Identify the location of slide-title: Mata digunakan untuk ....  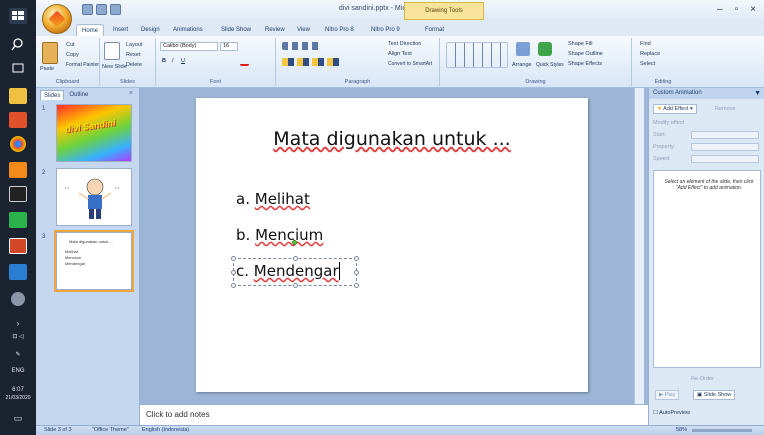
(392, 139).